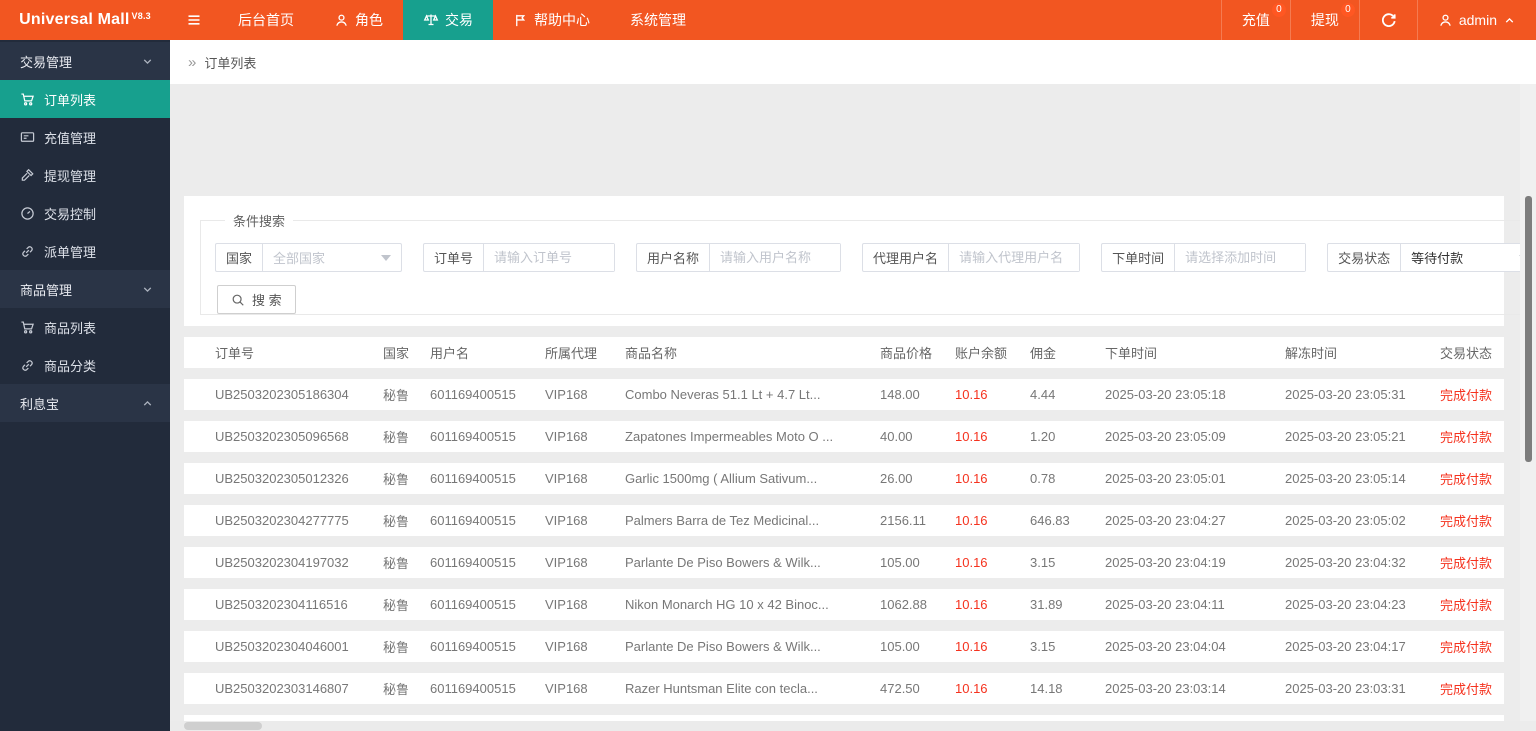  I want to click on sidebar-item-recharge-management: 充值管理, so click(85, 137).